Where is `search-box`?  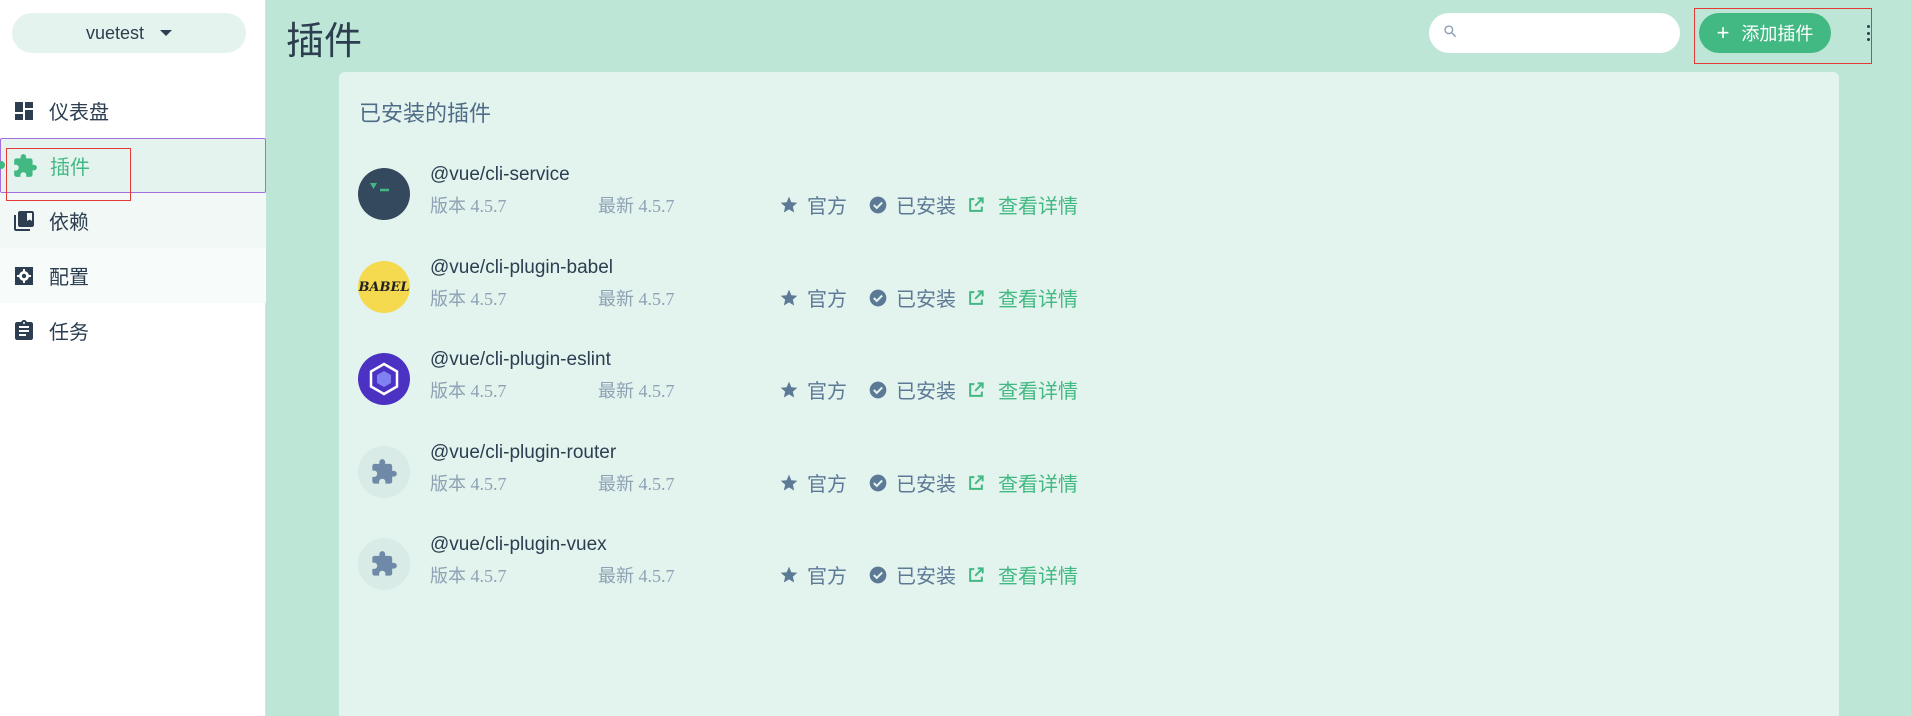
search-box is located at coordinates (1554, 33).